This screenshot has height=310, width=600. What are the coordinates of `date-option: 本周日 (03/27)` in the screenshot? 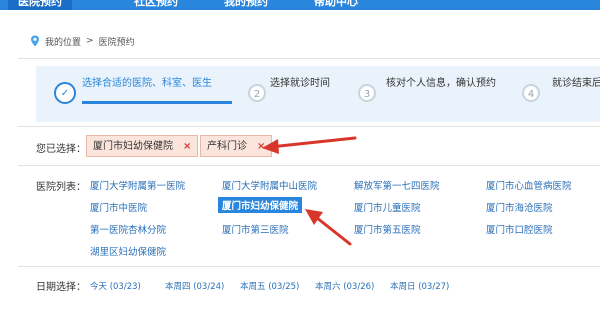 It's located at (419, 286).